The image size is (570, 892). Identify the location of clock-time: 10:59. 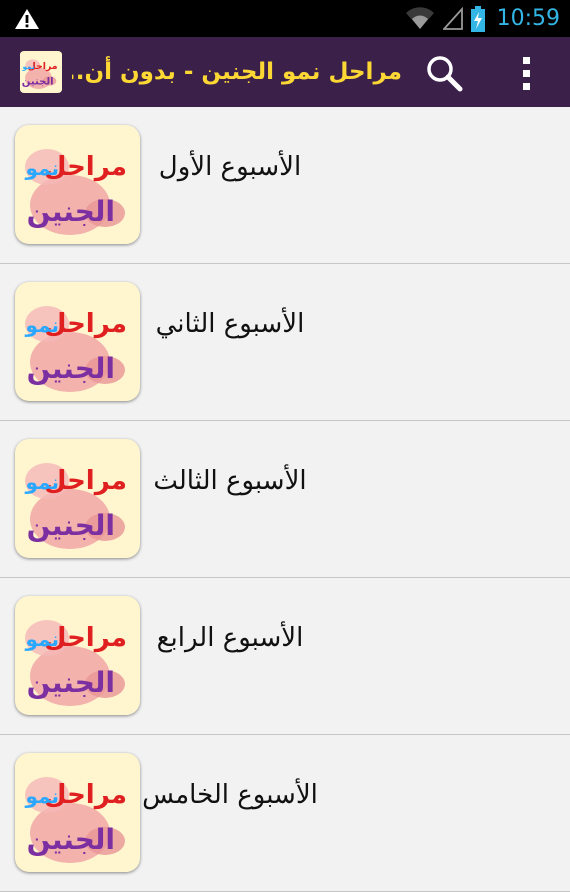
(528, 18).